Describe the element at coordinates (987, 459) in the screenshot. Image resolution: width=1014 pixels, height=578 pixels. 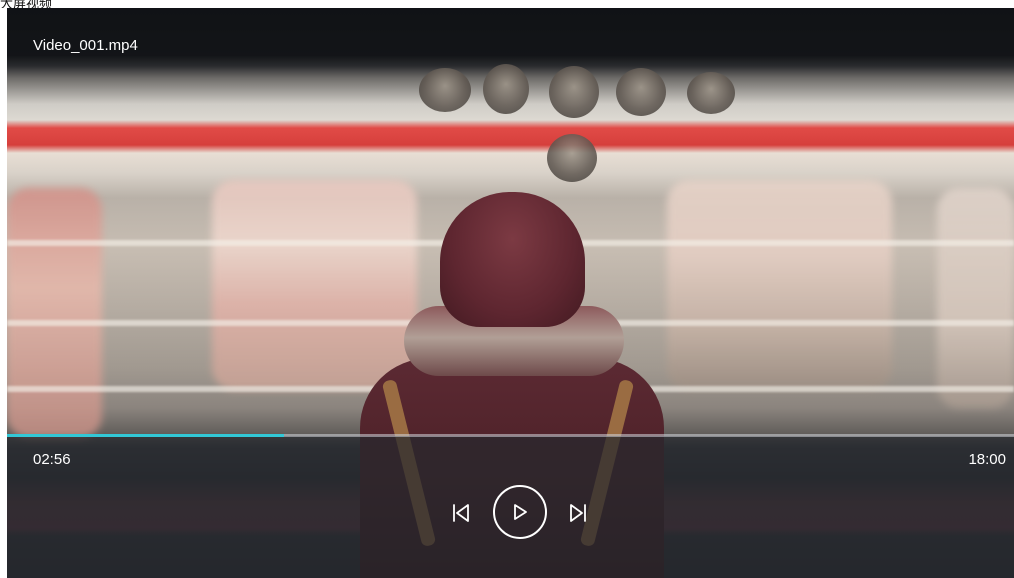
I see `total-time: 18:00` at that location.